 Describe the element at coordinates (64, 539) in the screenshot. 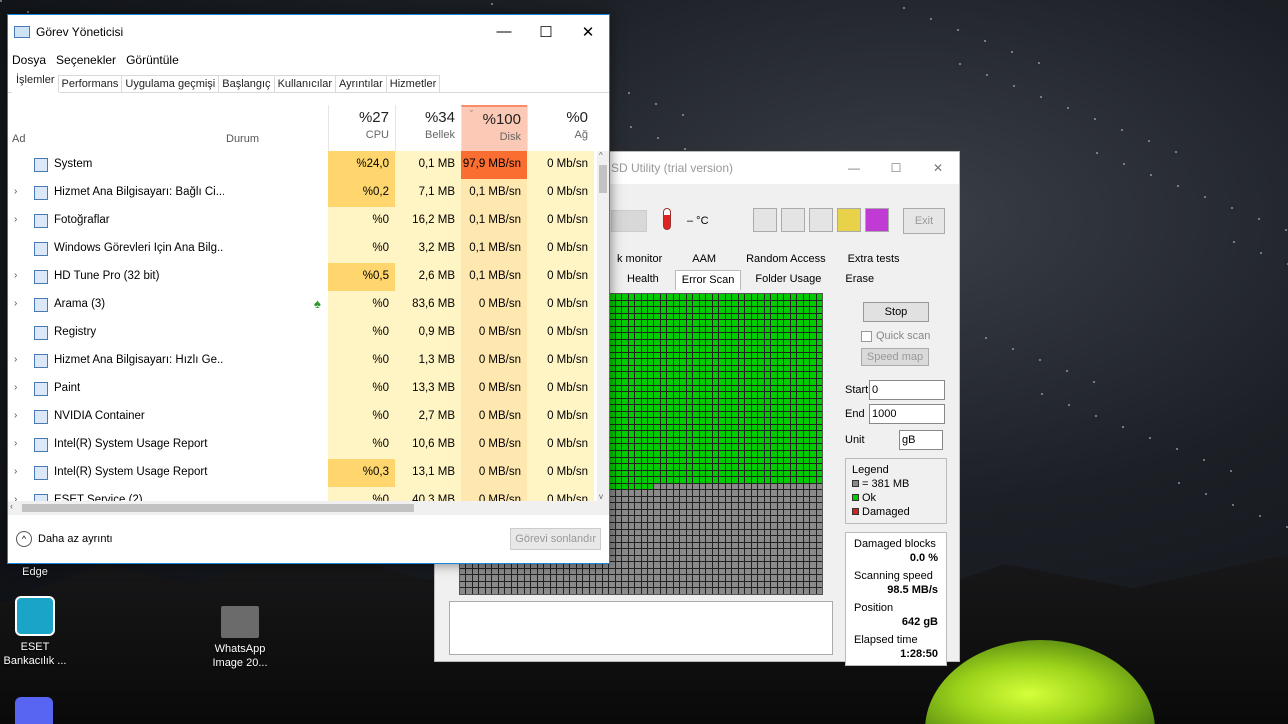

I see `fewer-details-button: ^ Daha az ayrıntı` at that location.